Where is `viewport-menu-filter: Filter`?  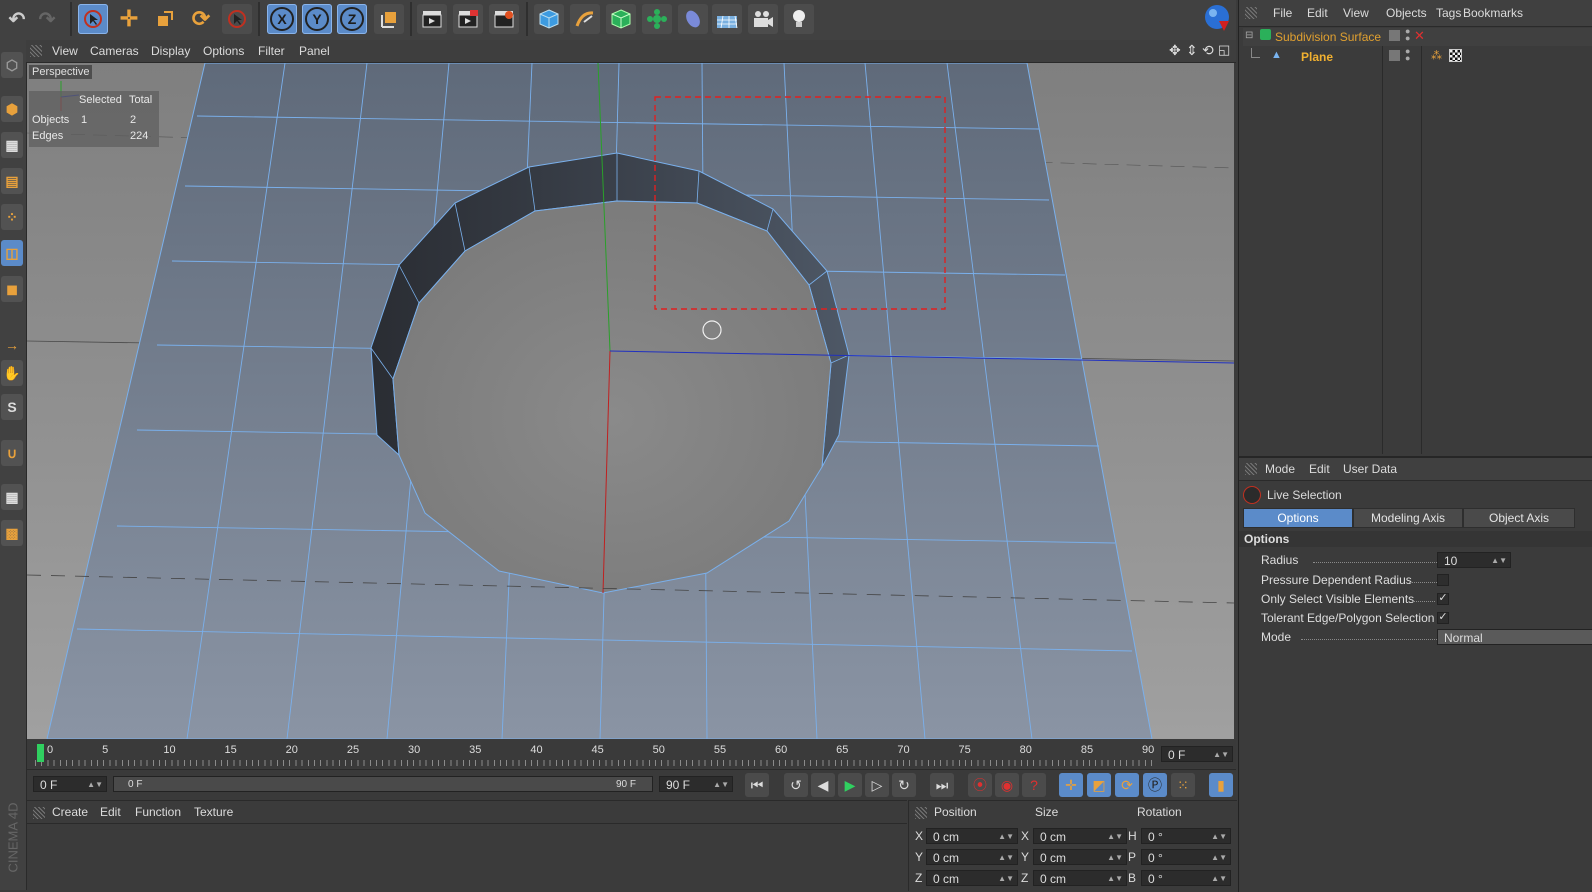
viewport-menu-filter: Filter is located at coordinates (271, 51).